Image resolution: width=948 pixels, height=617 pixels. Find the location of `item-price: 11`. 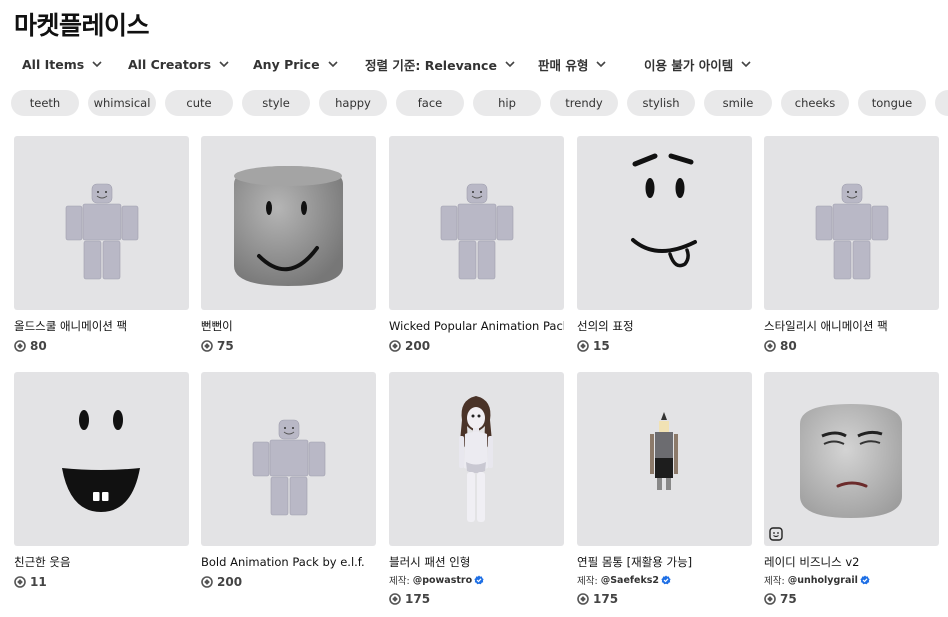

item-price: 11 is located at coordinates (101, 582).